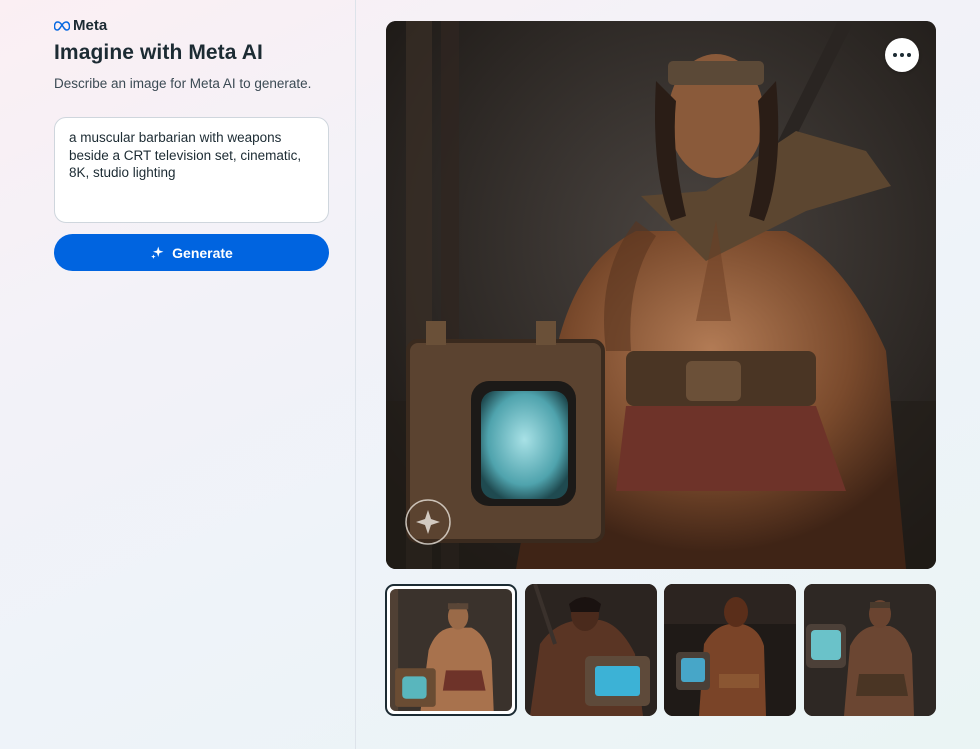  Describe the element at coordinates (660, 650) in the screenshot. I see `image-variations` at that location.